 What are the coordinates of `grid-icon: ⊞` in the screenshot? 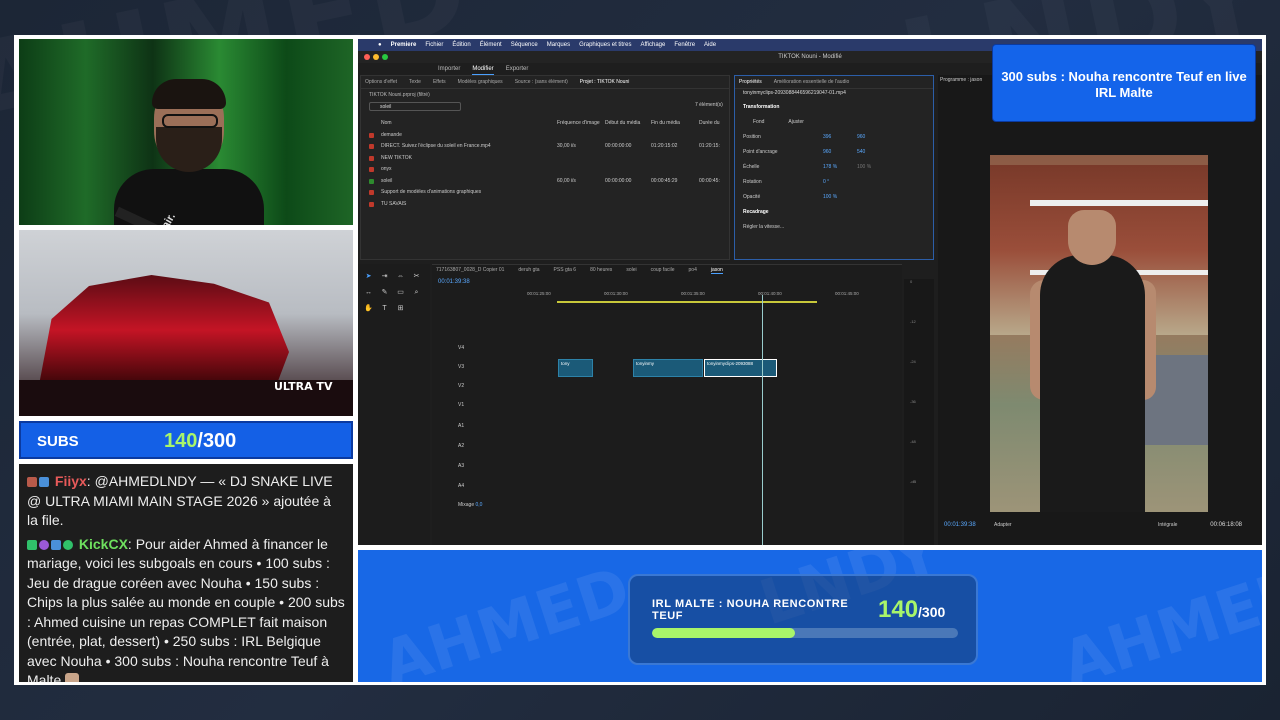 It's located at (400, 308).